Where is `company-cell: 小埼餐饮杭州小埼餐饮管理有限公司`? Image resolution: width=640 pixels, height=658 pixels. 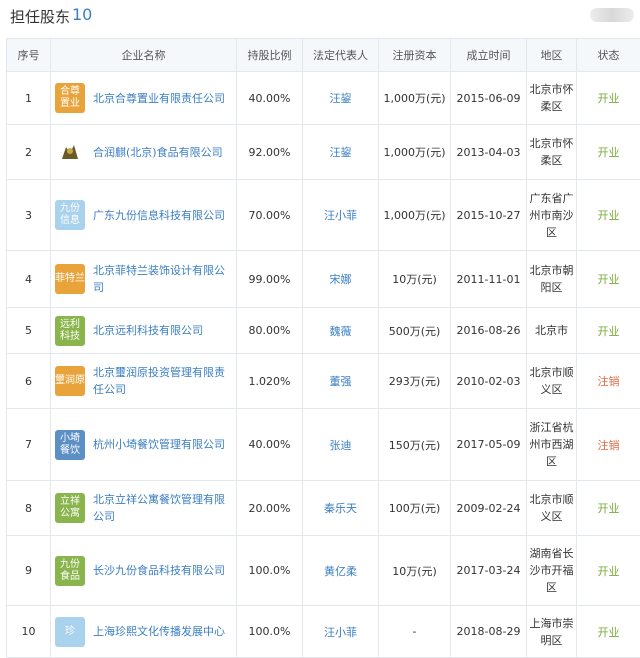
company-cell: 小埼餐饮杭州小埼餐饮管理有限公司 is located at coordinates (144, 445).